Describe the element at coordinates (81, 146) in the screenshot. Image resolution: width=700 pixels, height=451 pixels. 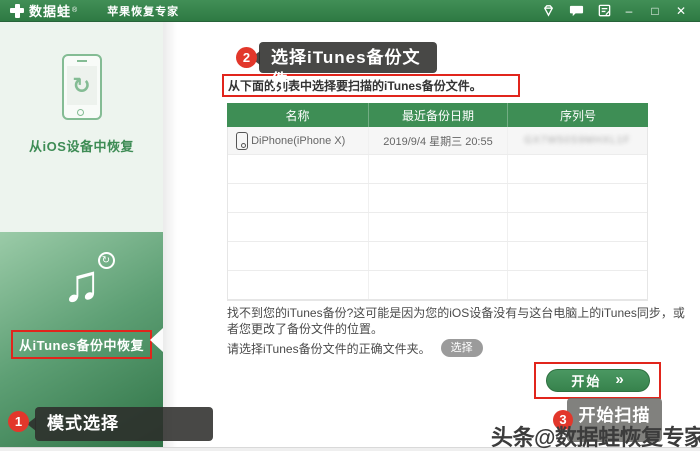
I see `sidebar-ios-label: 从iOS设备中恢复` at that location.